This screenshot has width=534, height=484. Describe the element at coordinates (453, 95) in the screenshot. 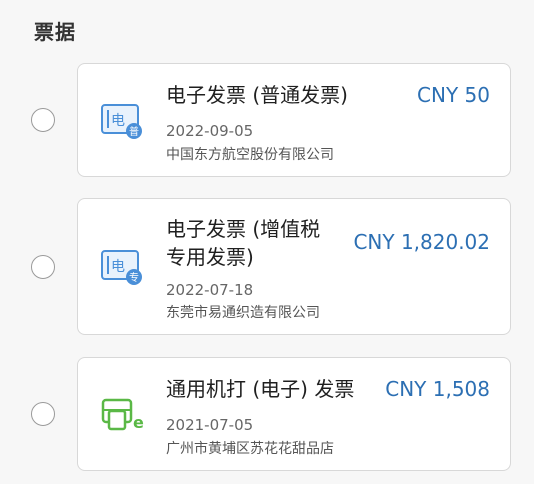

I see `invoice-amount: CNY 50` at that location.